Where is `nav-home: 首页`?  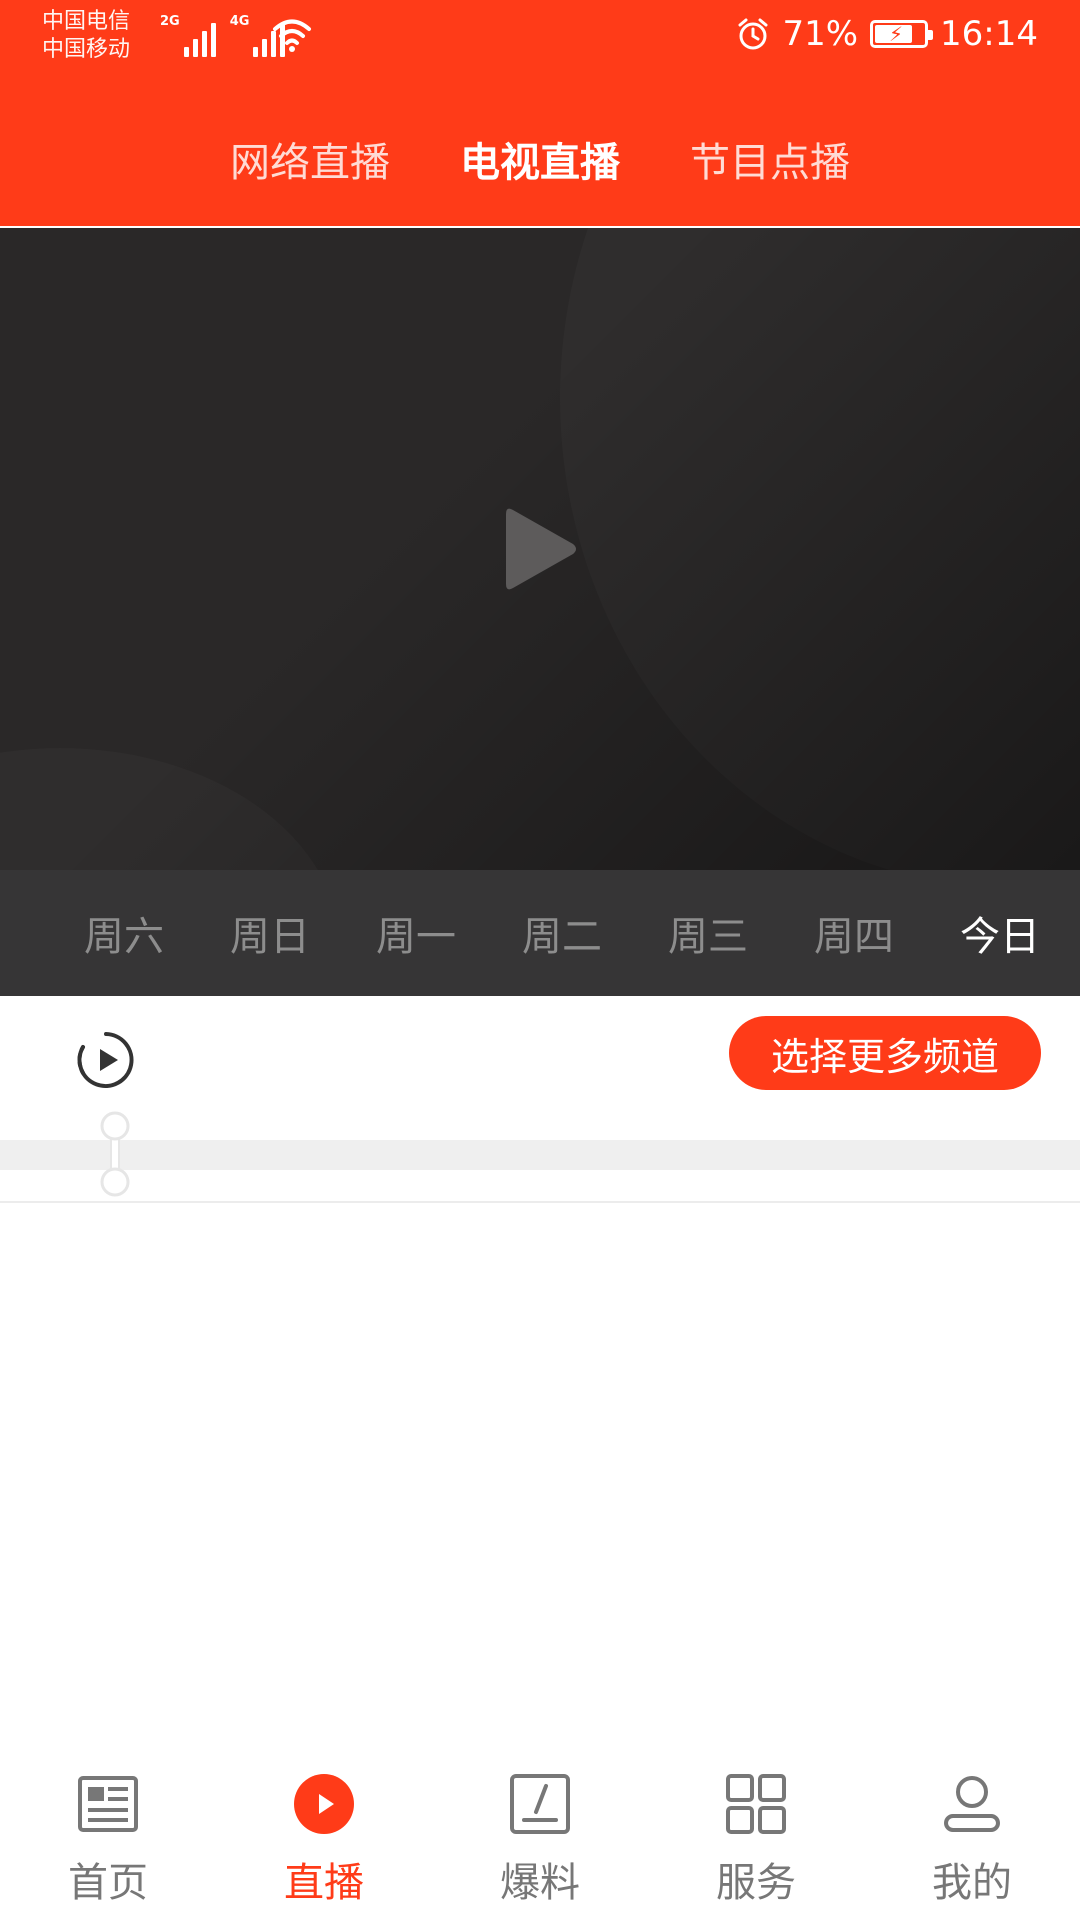
nav-home: 首页 is located at coordinates (108, 1834).